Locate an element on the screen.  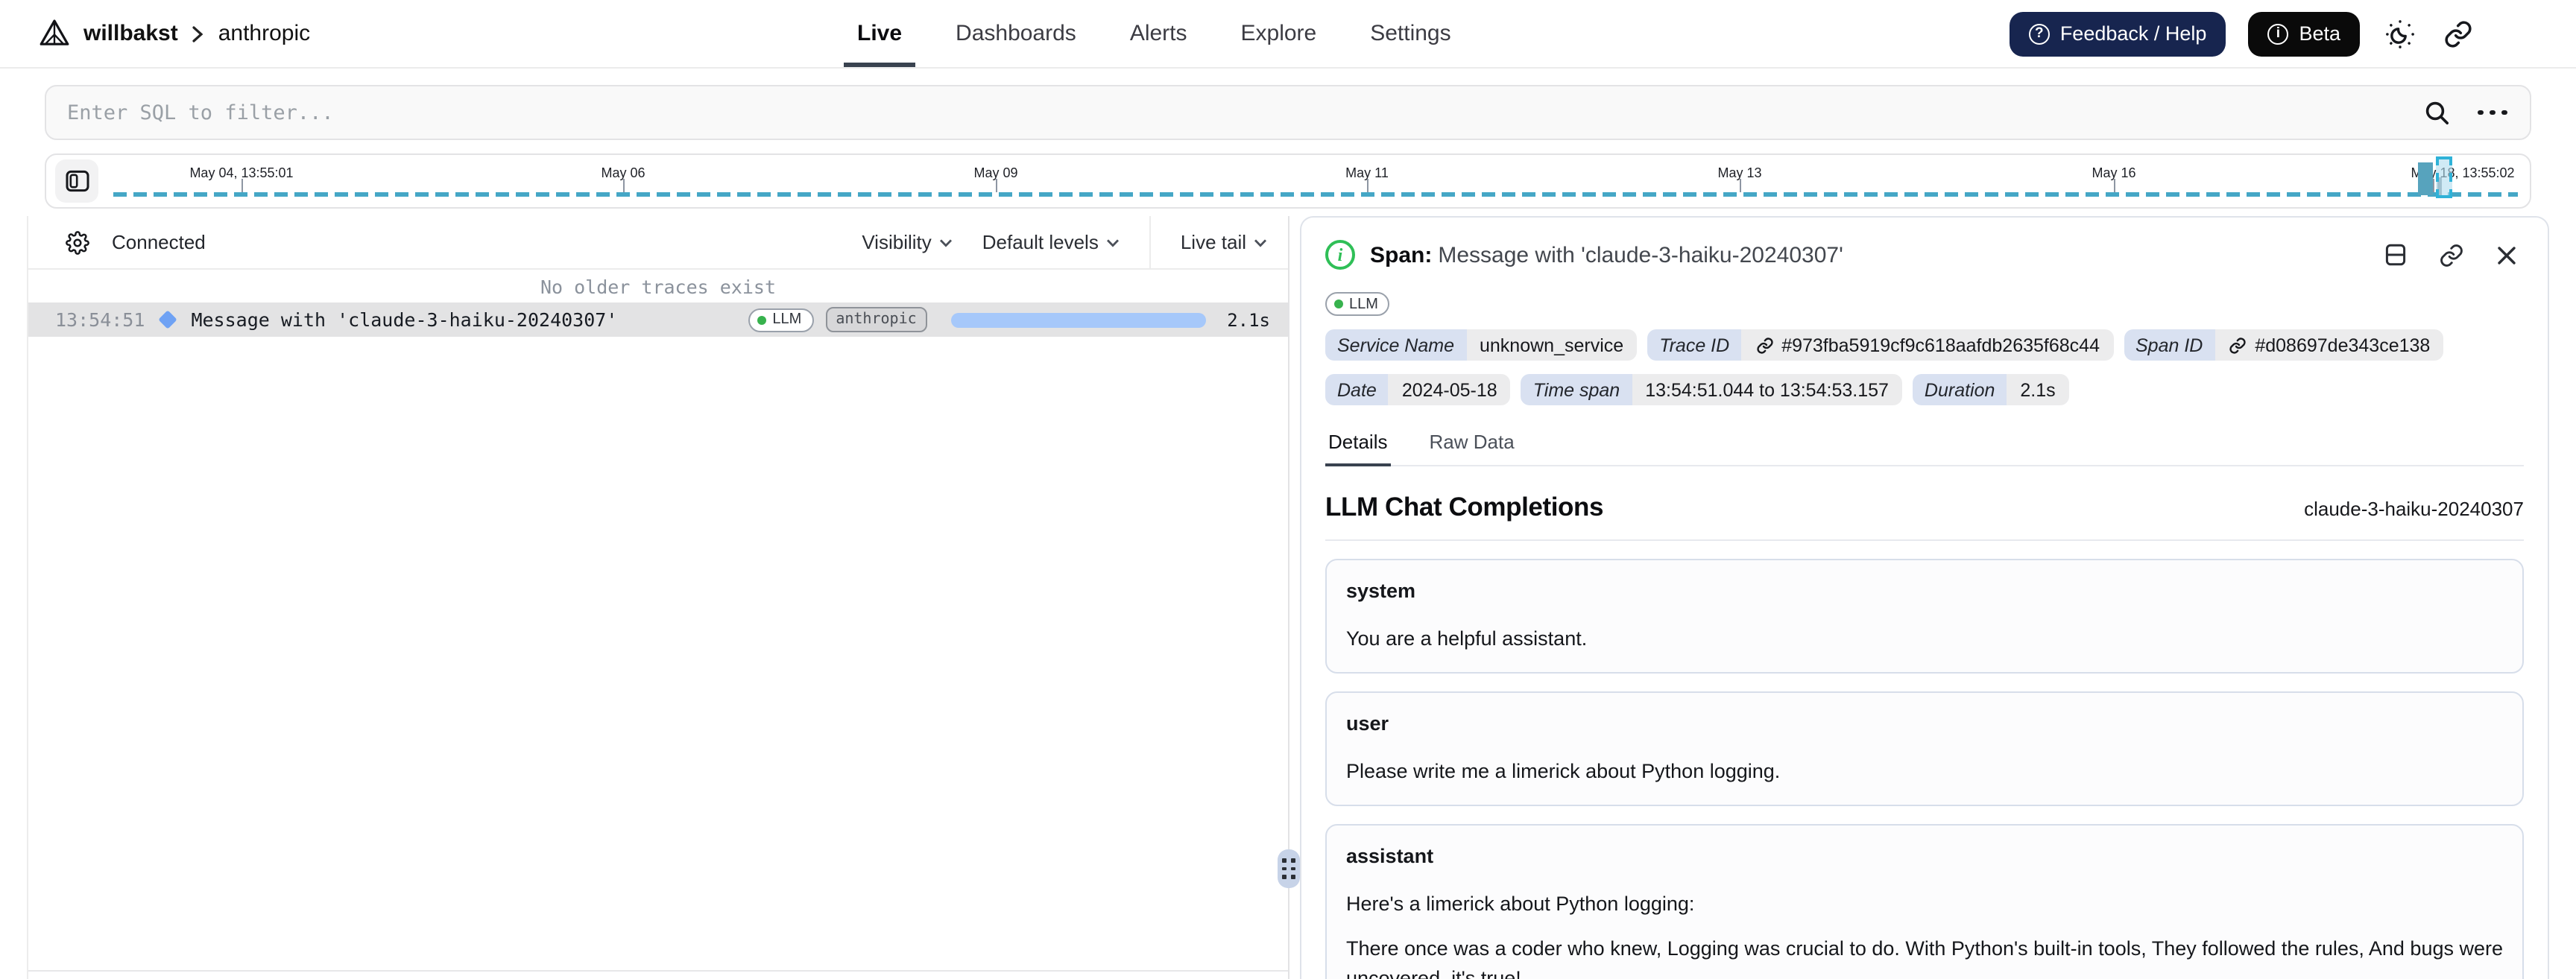
timeline-tick: May 09 is located at coordinates (995, 172).